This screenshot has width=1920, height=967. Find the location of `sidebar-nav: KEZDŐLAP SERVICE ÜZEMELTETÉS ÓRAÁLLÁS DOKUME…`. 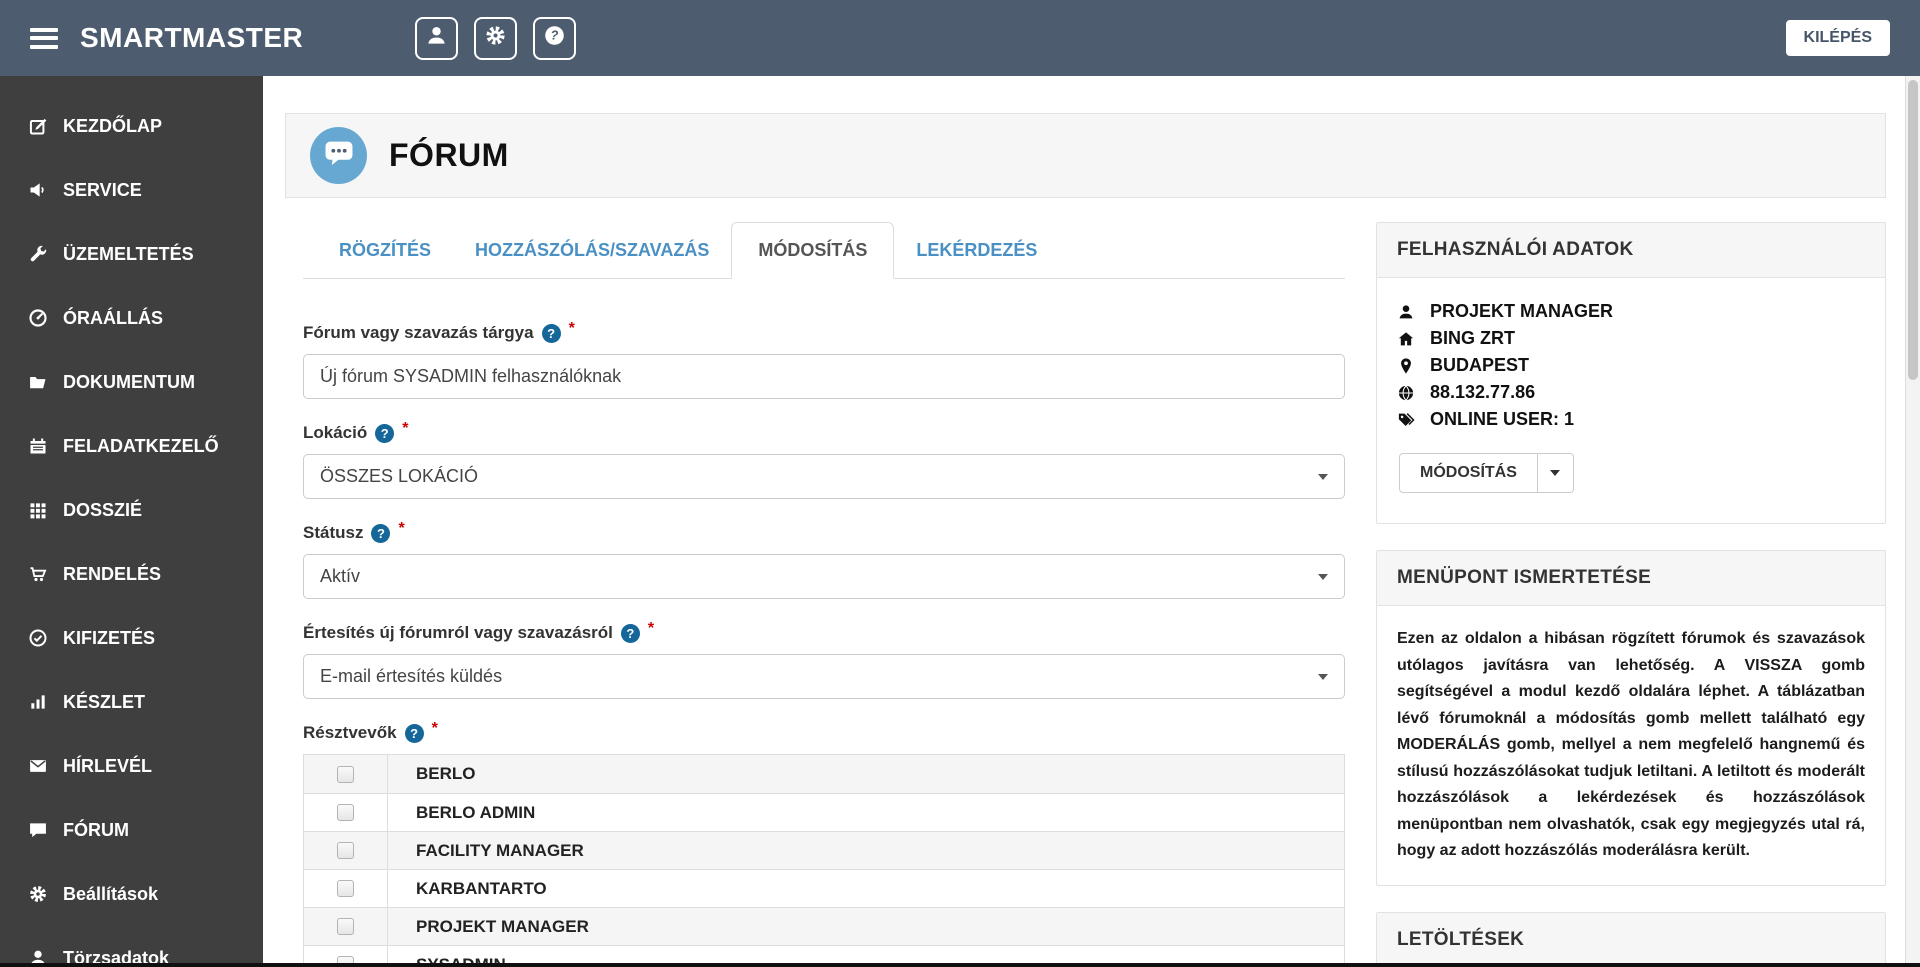

sidebar-nav: KEZDŐLAP SERVICE ÜZEMELTETÉS ÓRAÁLLÁS DOKUME… is located at coordinates (131, 521).